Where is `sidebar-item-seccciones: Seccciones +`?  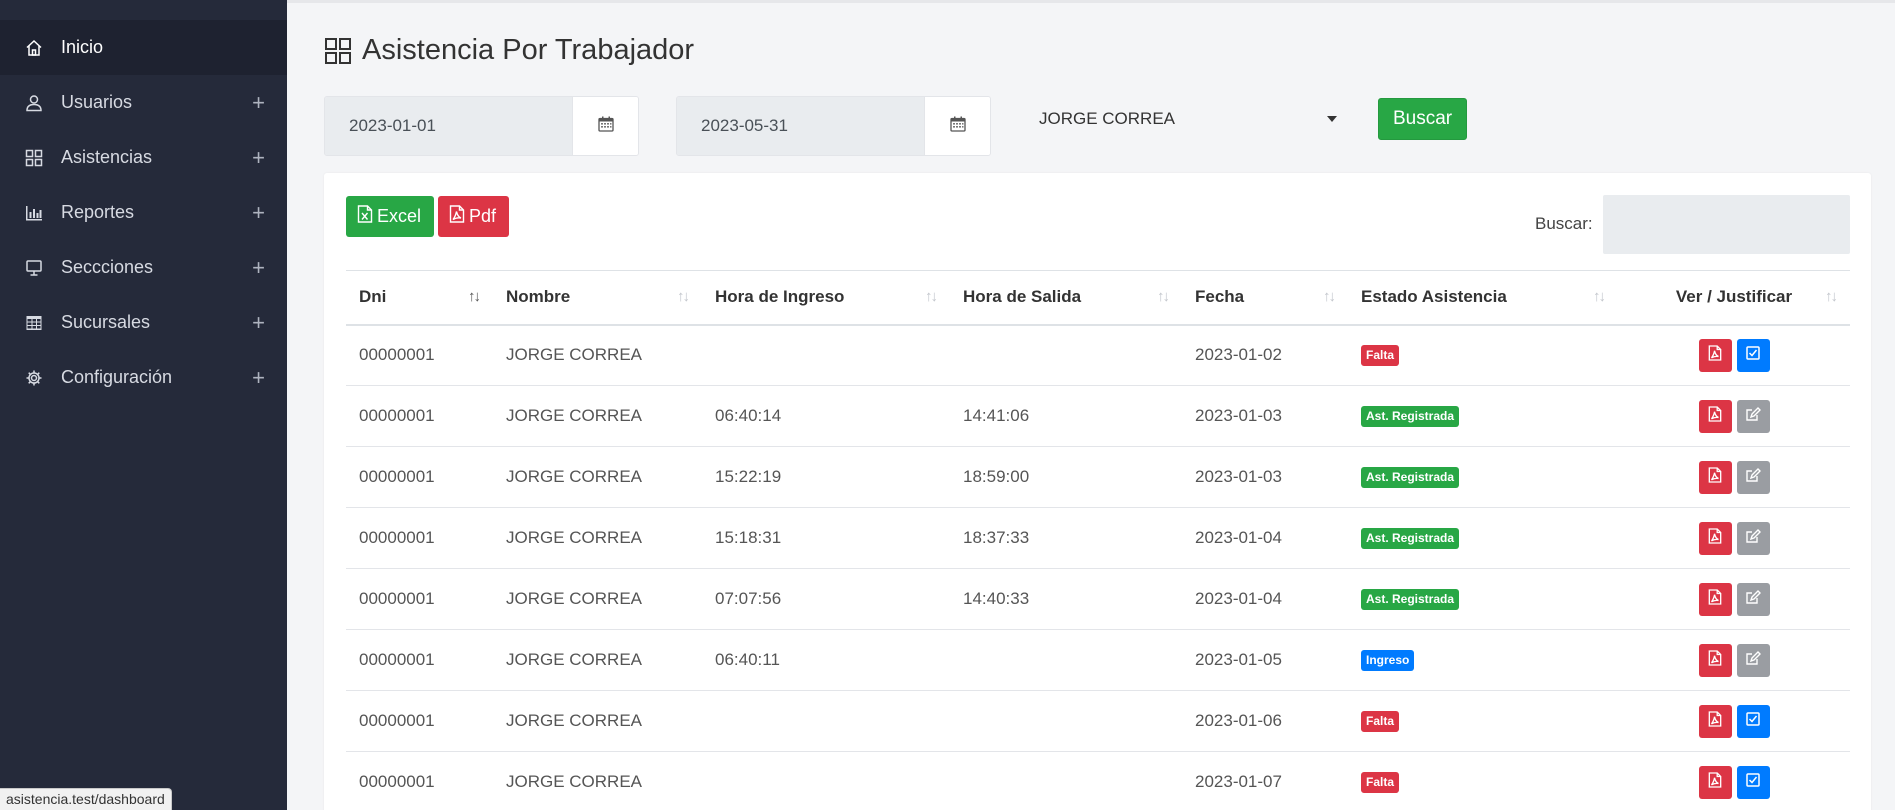 sidebar-item-seccciones: Seccciones + is located at coordinates (143, 267).